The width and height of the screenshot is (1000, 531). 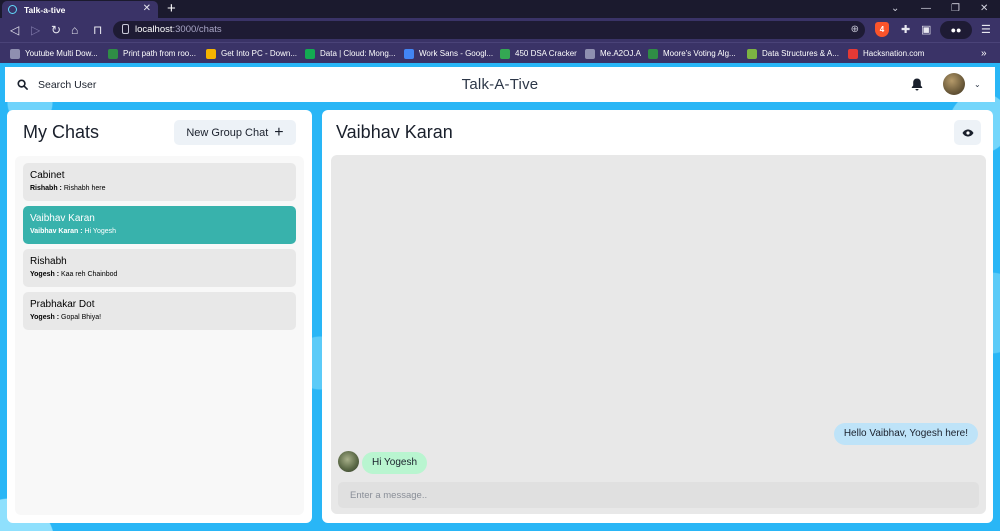 I want to click on hacksnation-icon, so click(x=853, y=53).